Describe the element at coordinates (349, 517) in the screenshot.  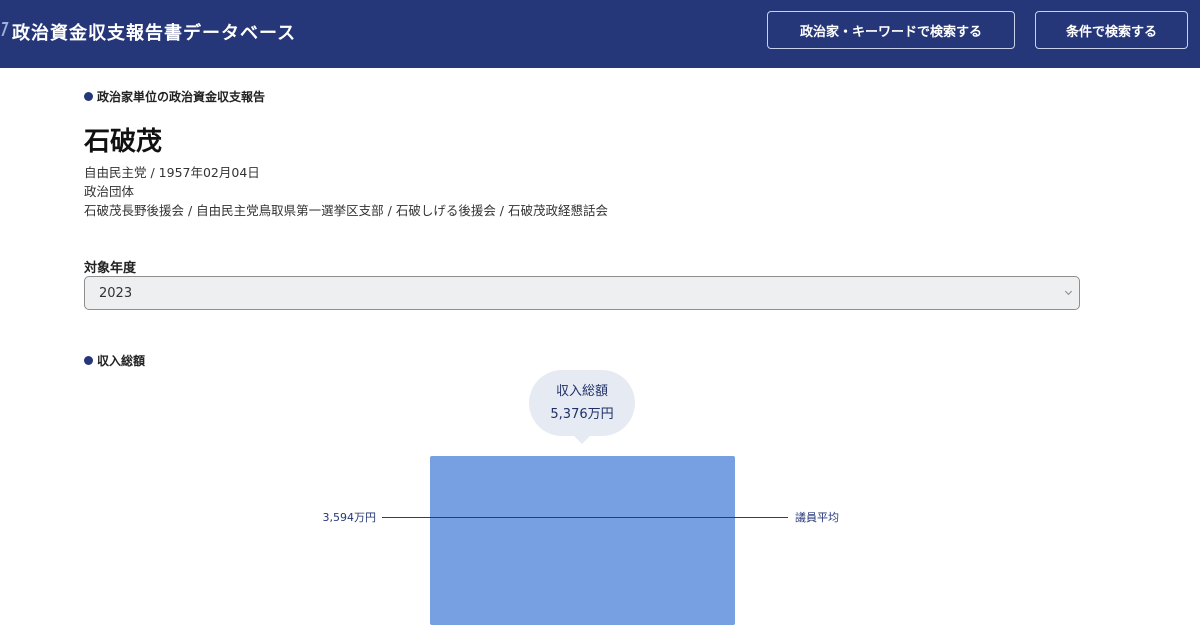
I see `average-value: 3,594万円` at that location.